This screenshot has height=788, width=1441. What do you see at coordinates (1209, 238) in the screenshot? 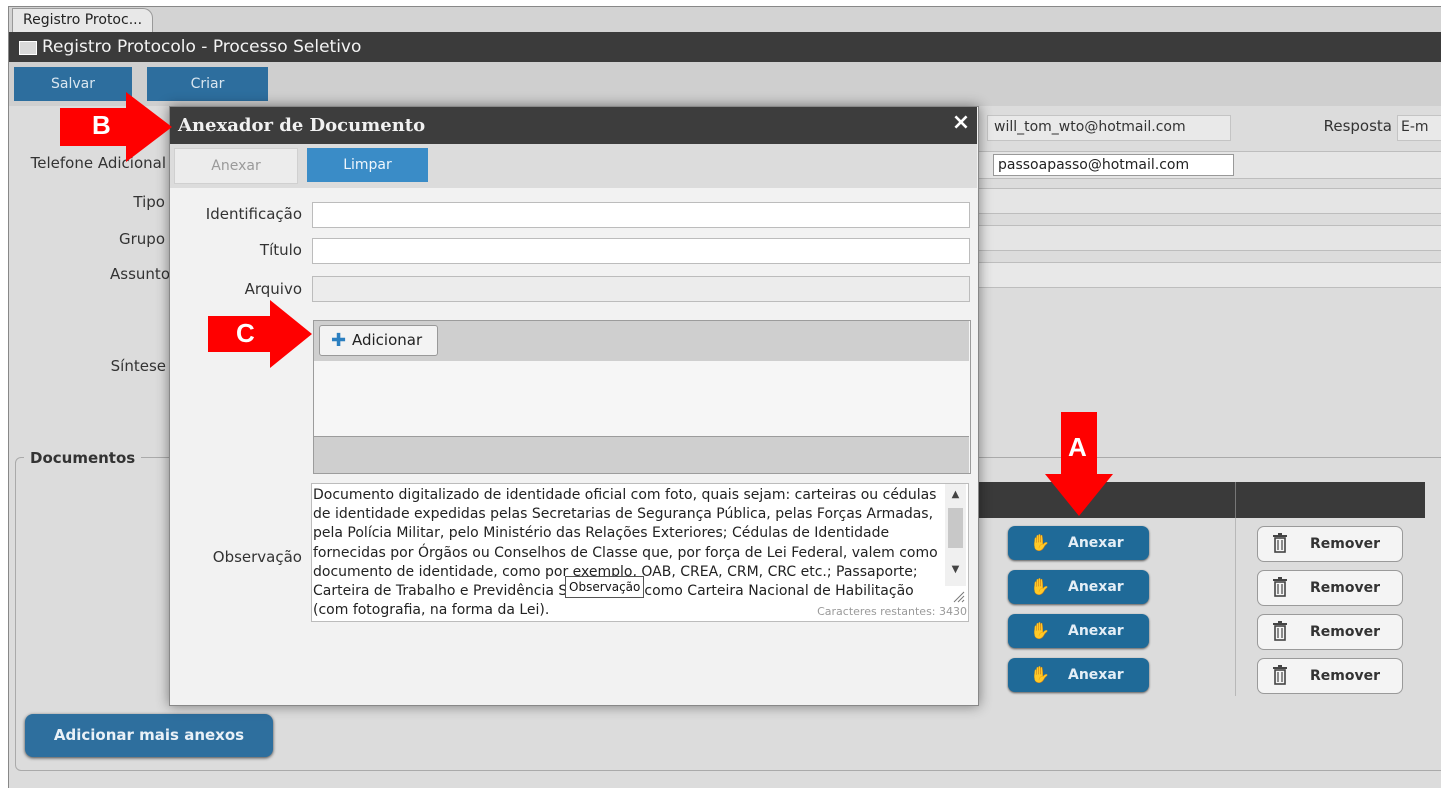
I see `grupo-field` at bounding box center [1209, 238].